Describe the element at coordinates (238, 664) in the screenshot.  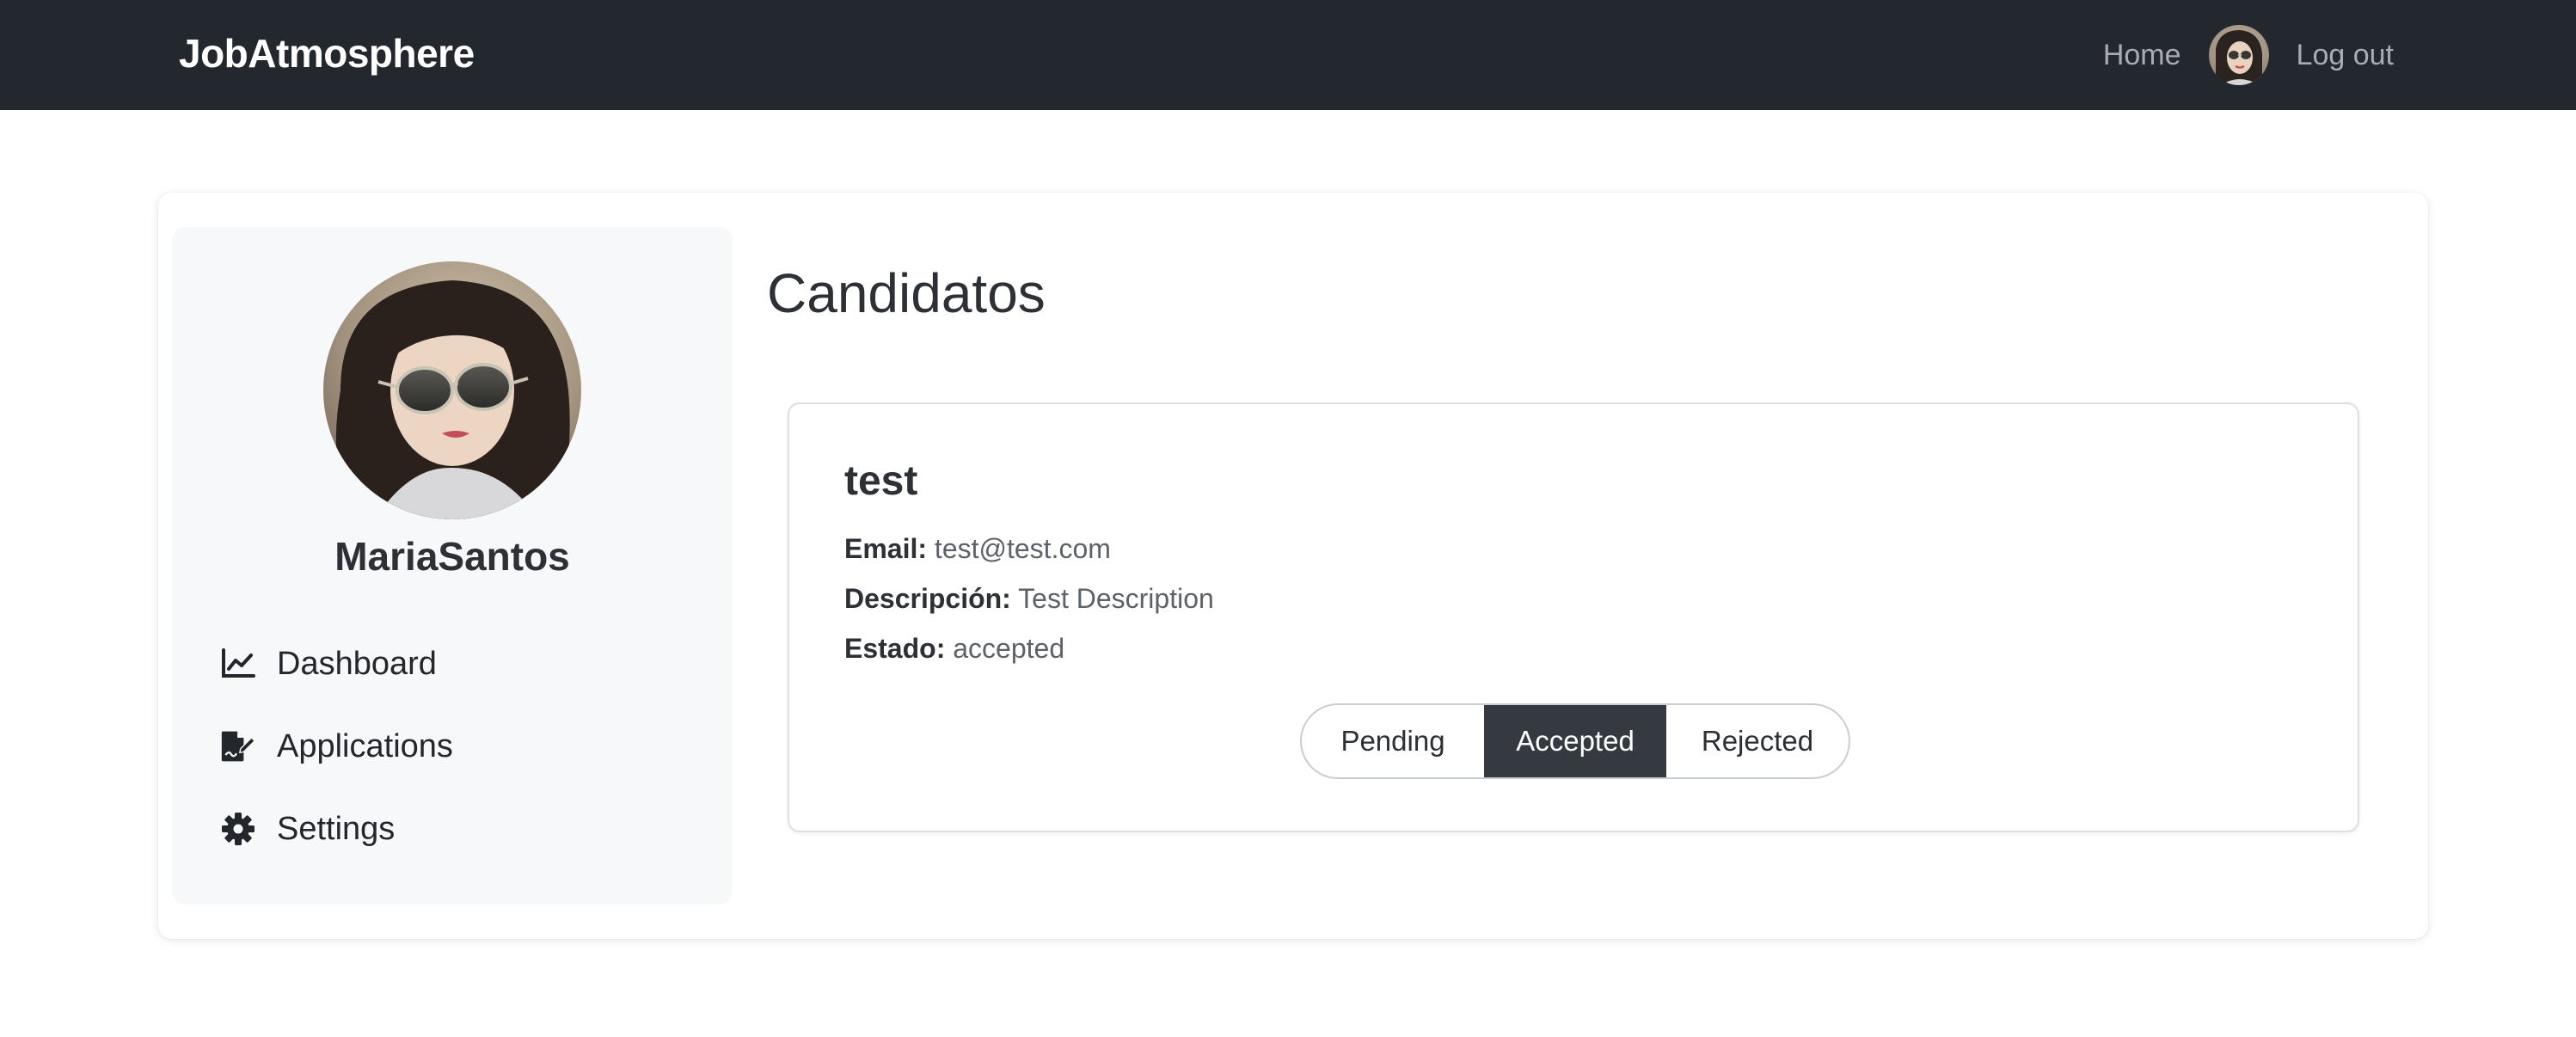
I see `chart-line-icon` at that location.